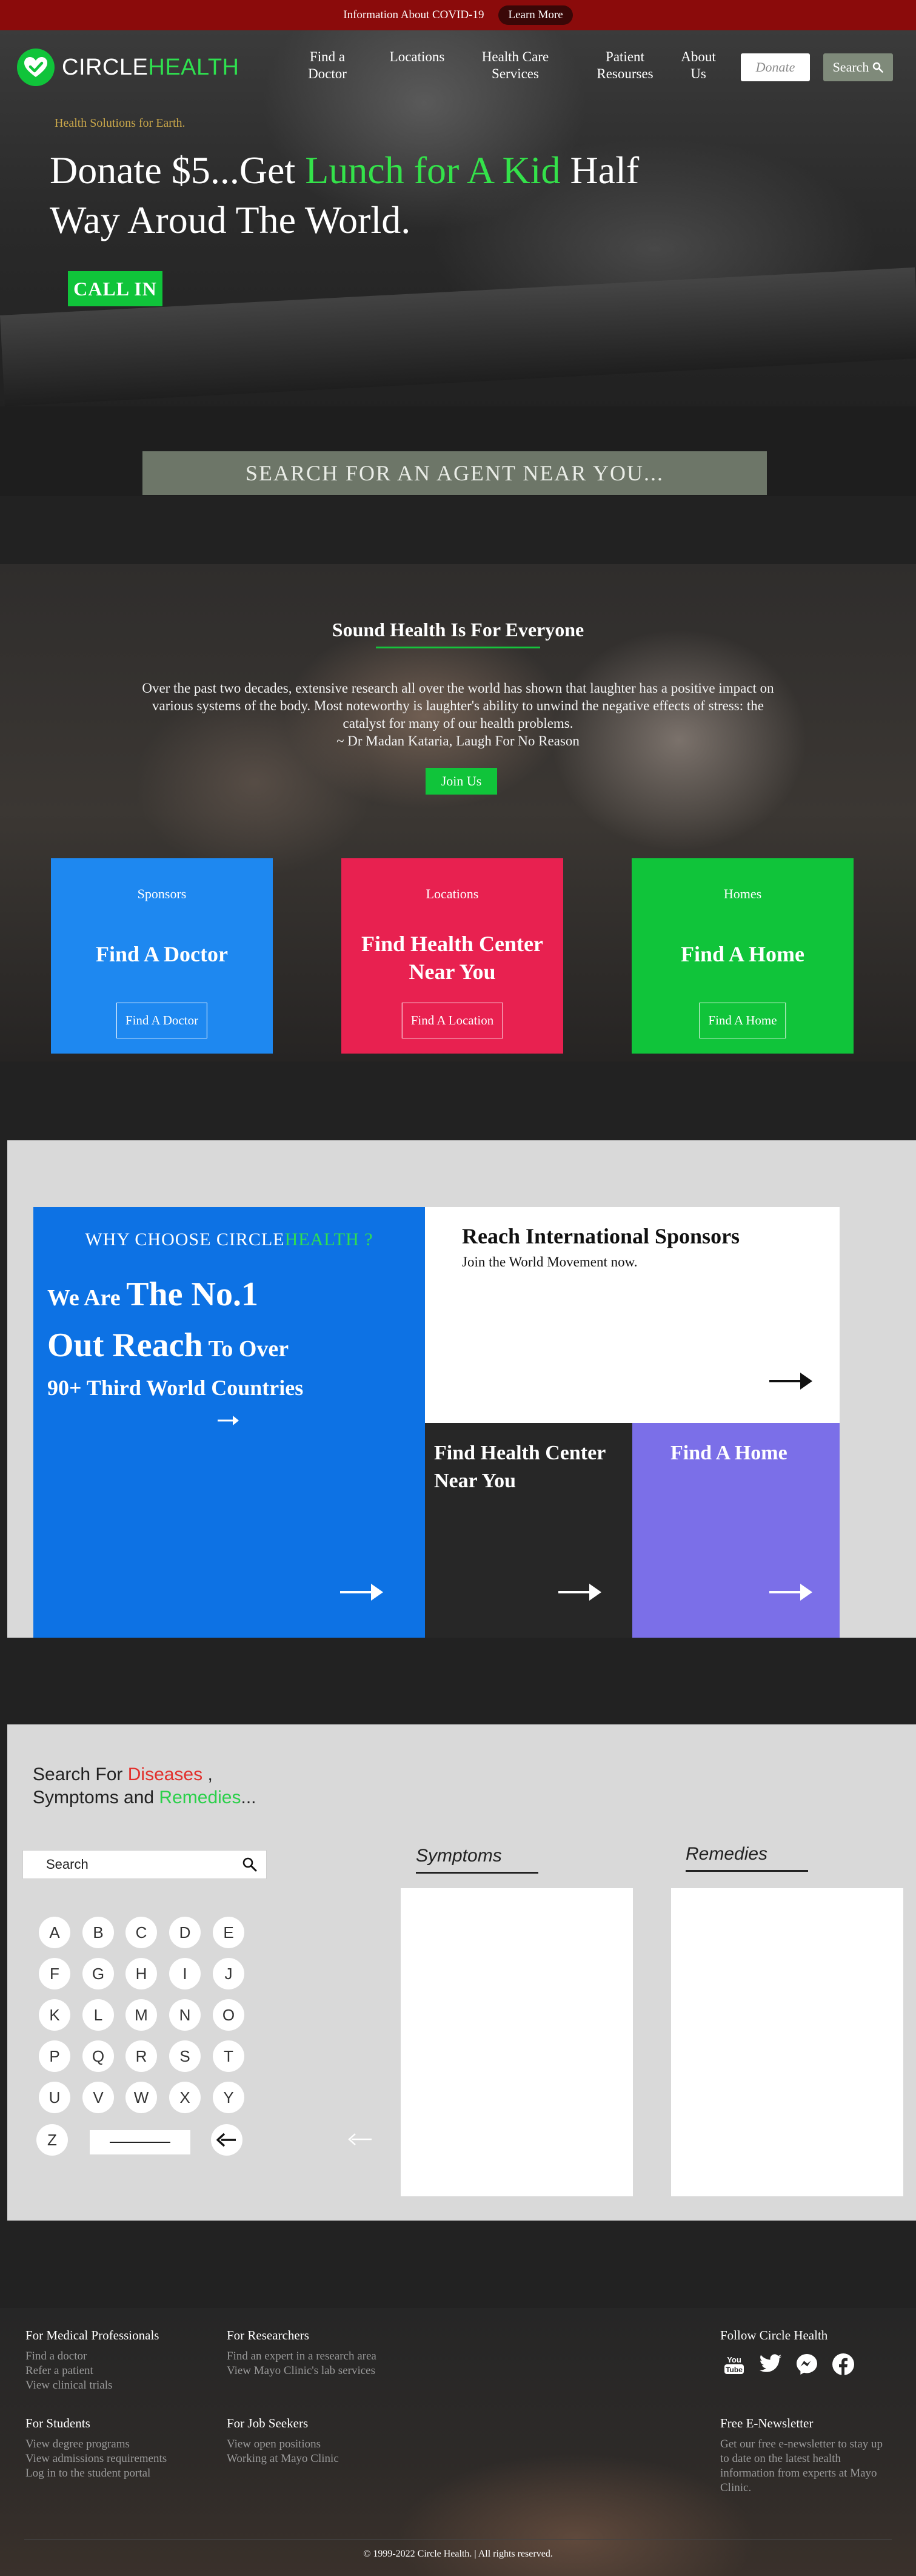 The width and height of the screenshot is (916, 2576). What do you see at coordinates (185, 2015) in the screenshot?
I see `letter-key: N` at bounding box center [185, 2015].